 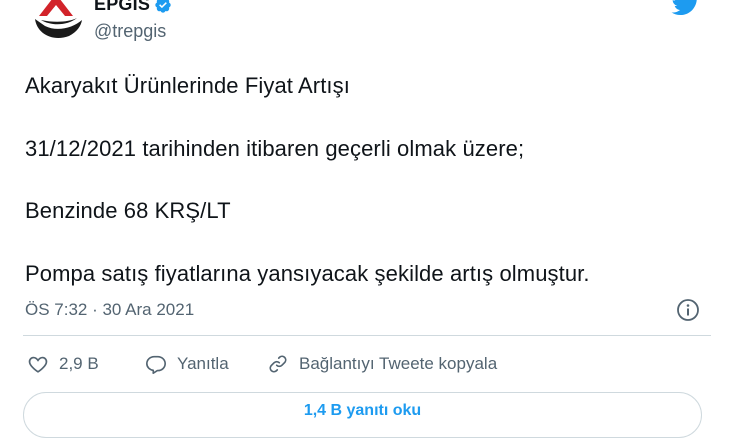 What do you see at coordinates (156, 364) in the screenshot?
I see `reply-bubble-icon` at bounding box center [156, 364].